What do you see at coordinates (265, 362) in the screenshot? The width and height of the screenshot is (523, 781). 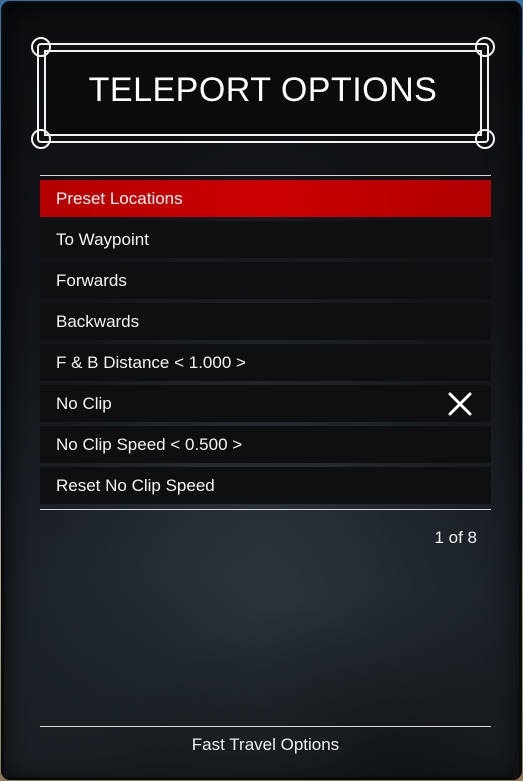 I see `menu-item-fb-distance: F & B Distance < 1.000 >` at bounding box center [265, 362].